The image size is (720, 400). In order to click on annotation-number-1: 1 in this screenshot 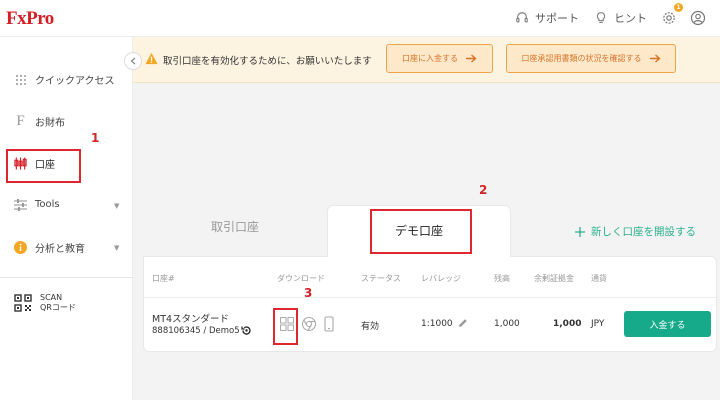, I will do `click(95, 138)`.